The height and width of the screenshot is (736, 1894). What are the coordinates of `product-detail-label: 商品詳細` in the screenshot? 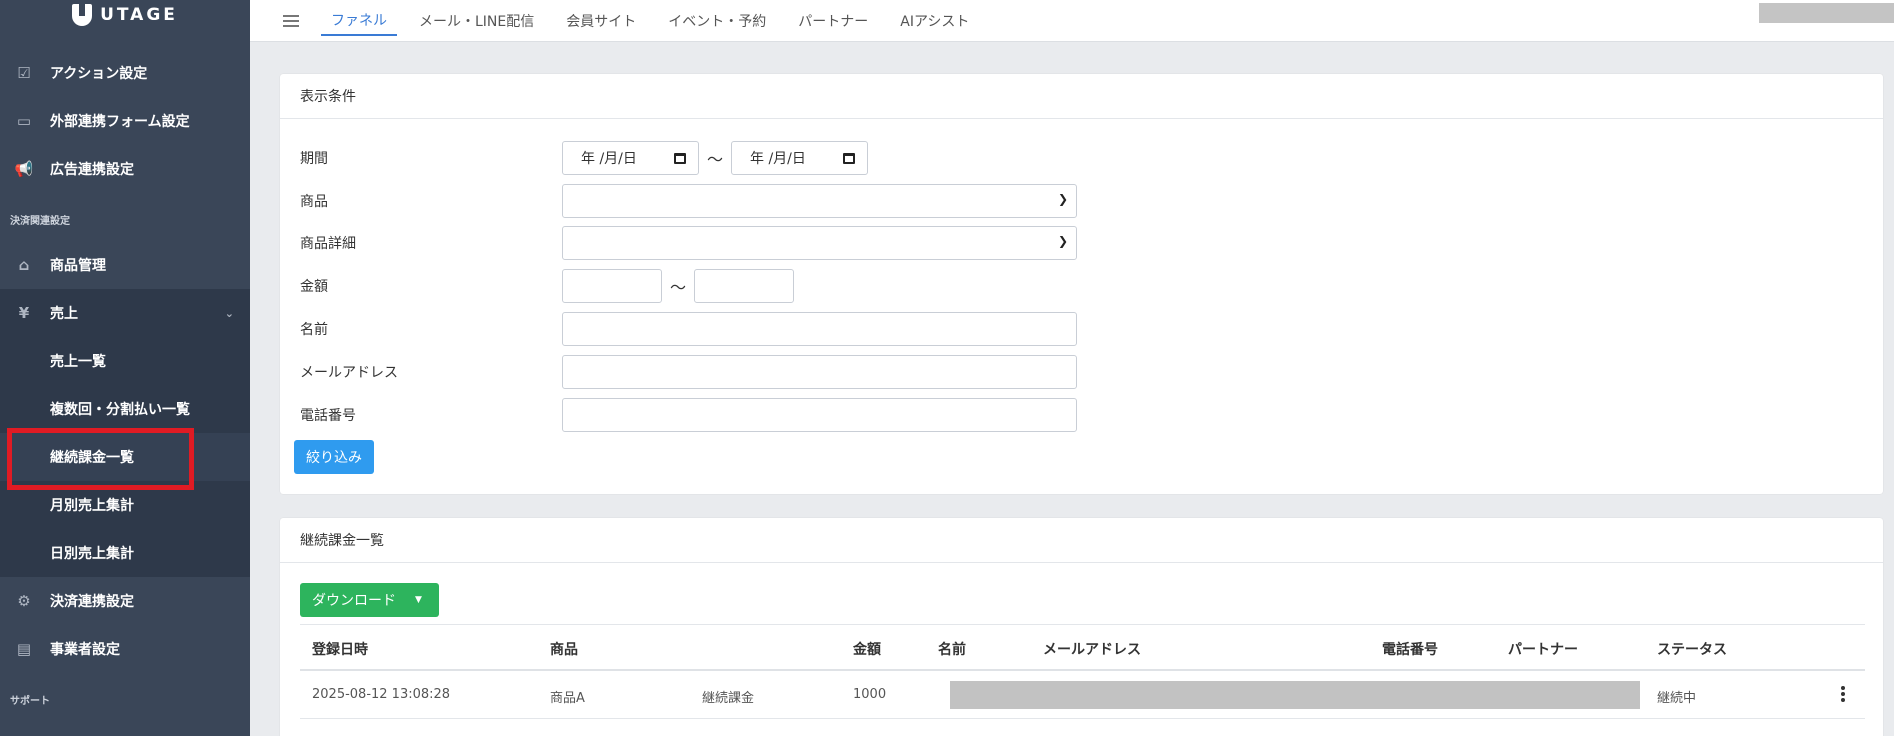 It's located at (328, 244).